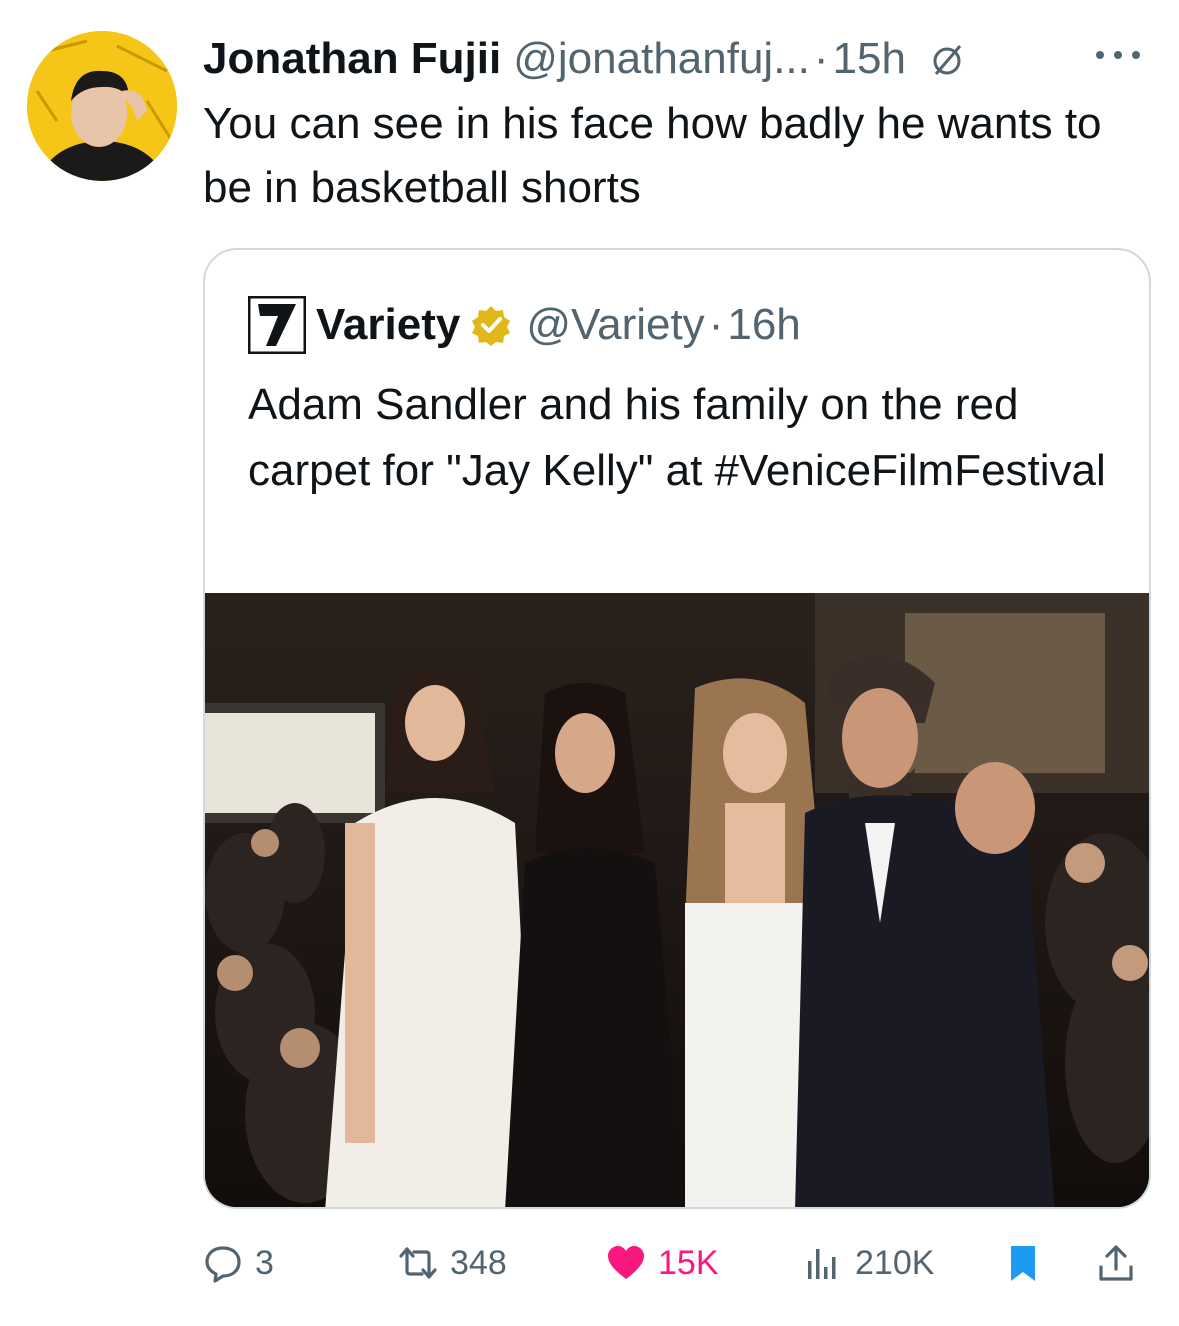  What do you see at coordinates (277, 325) in the screenshot?
I see `variety-v-logo` at bounding box center [277, 325].